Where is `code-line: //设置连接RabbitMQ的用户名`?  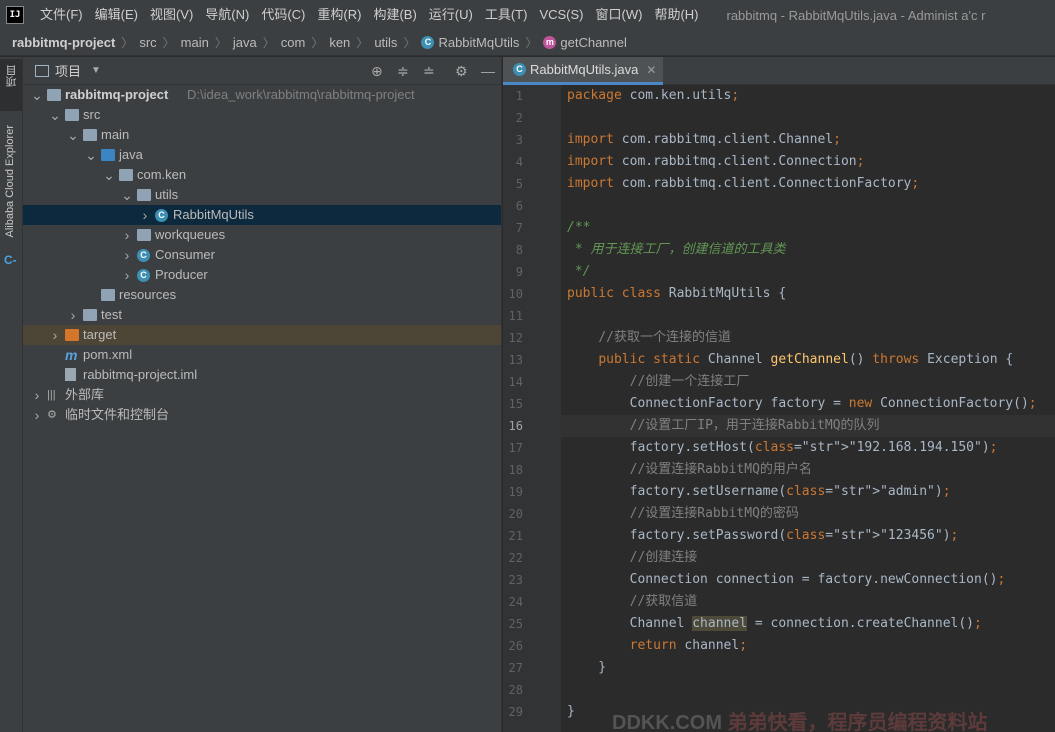 code-line: //设置连接RabbitMQ的用户名 is located at coordinates (808, 470).